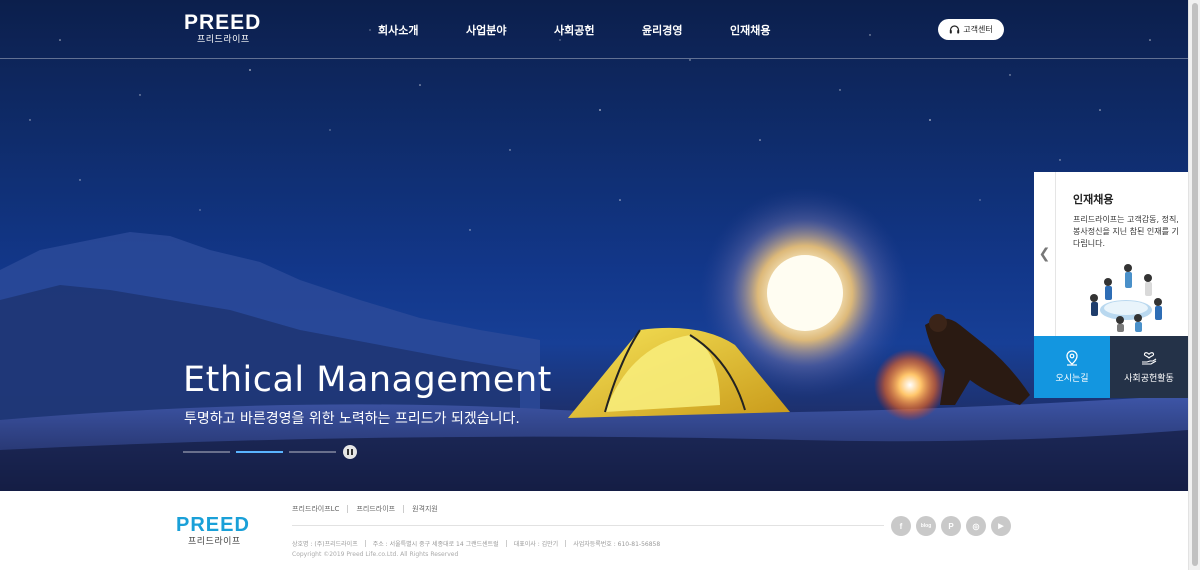 The width and height of the screenshot is (1200, 570). Describe the element at coordinates (214, 542) in the screenshot. I see `footer-logo-subtitle: 프리드라이프` at that location.